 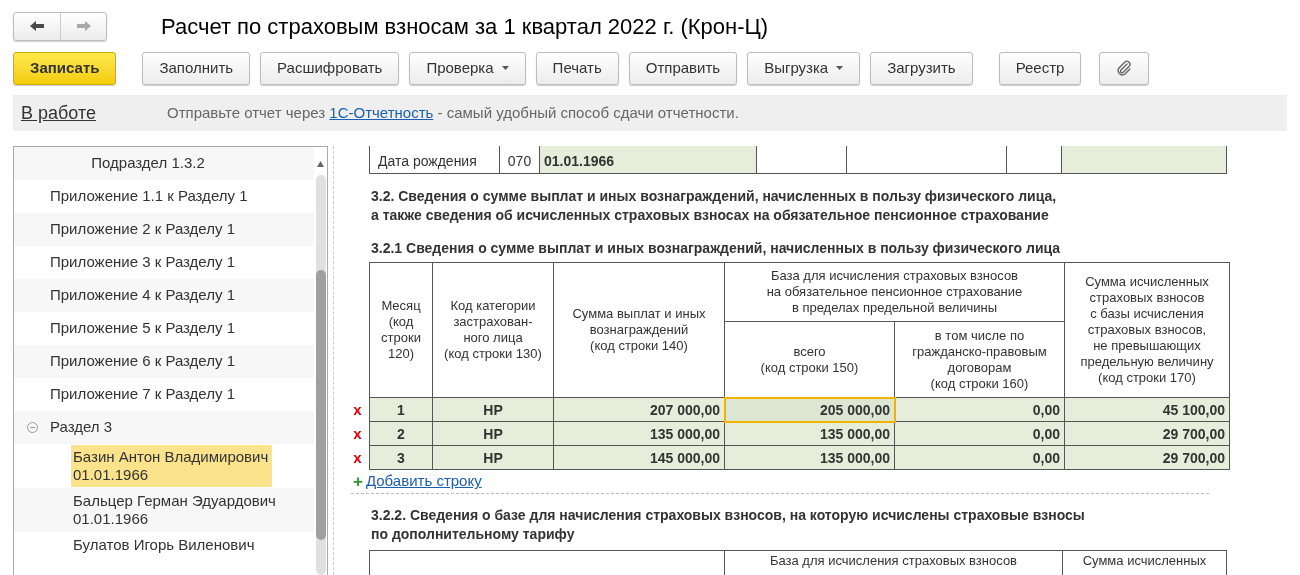 I want to click on attach-button, so click(x=1124, y=68).